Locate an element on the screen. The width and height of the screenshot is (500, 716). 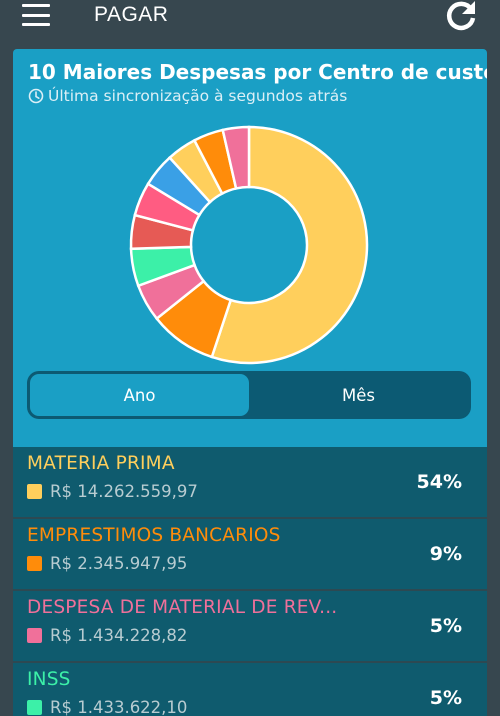
item-amount: R$ 1.433.622,10 is located at coordinates (107, 707).